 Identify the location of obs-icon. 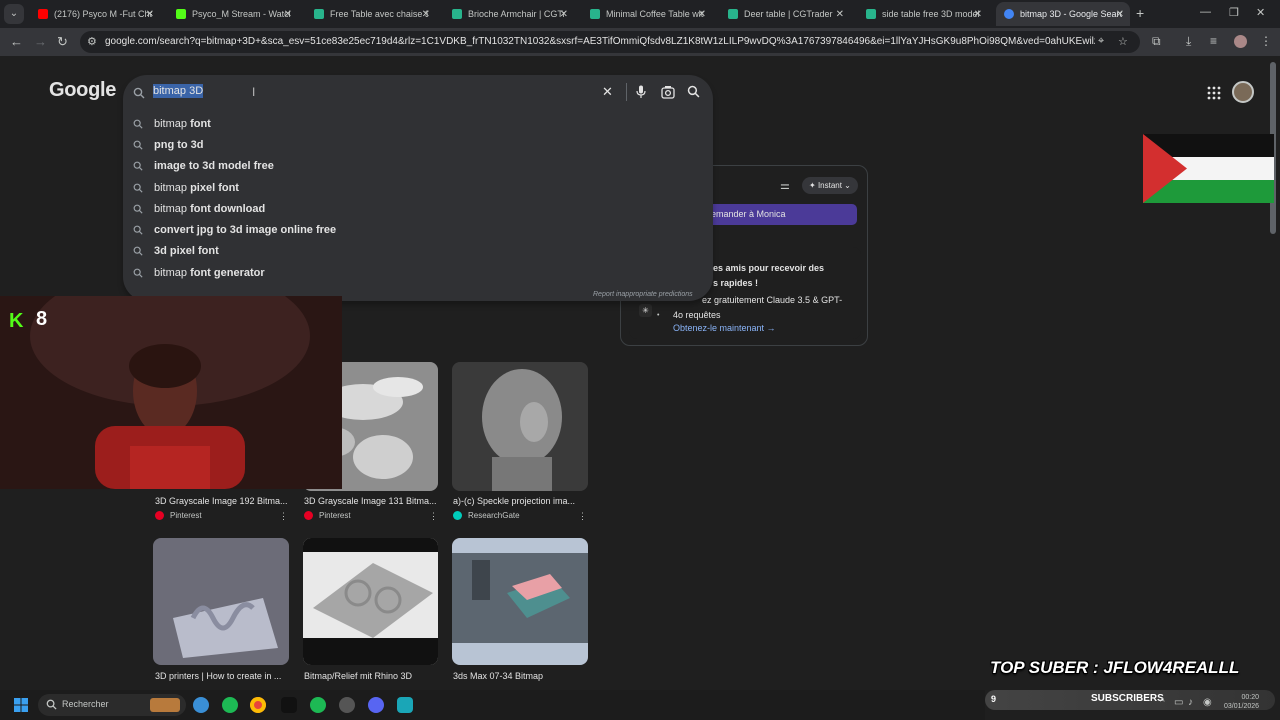
(347, 705).